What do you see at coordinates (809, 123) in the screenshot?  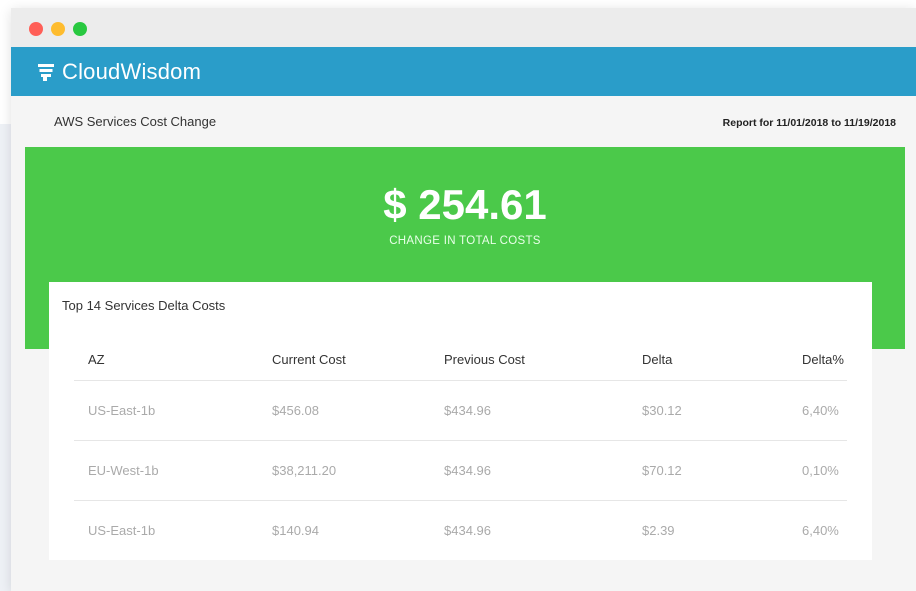 I see `report-date-range: Report for 11/01/2018 to 11/19/2018` at bounding box center [809, 123].